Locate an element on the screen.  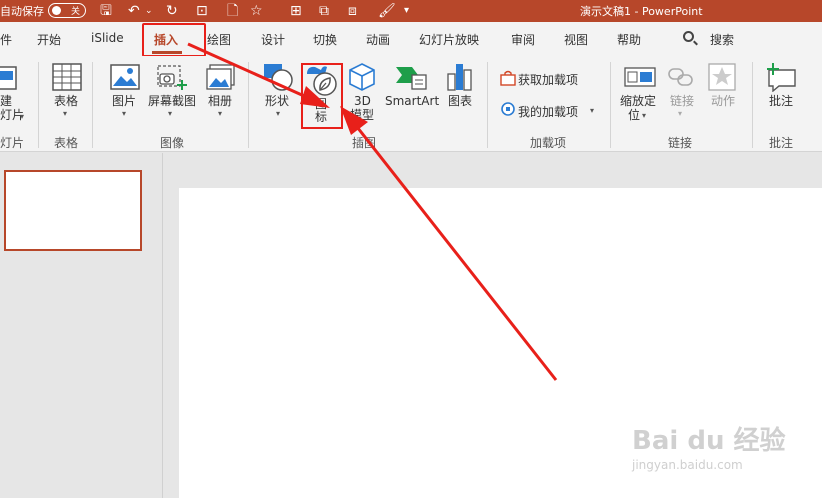
slide-thumbnail is located at coordinates (73, 210).